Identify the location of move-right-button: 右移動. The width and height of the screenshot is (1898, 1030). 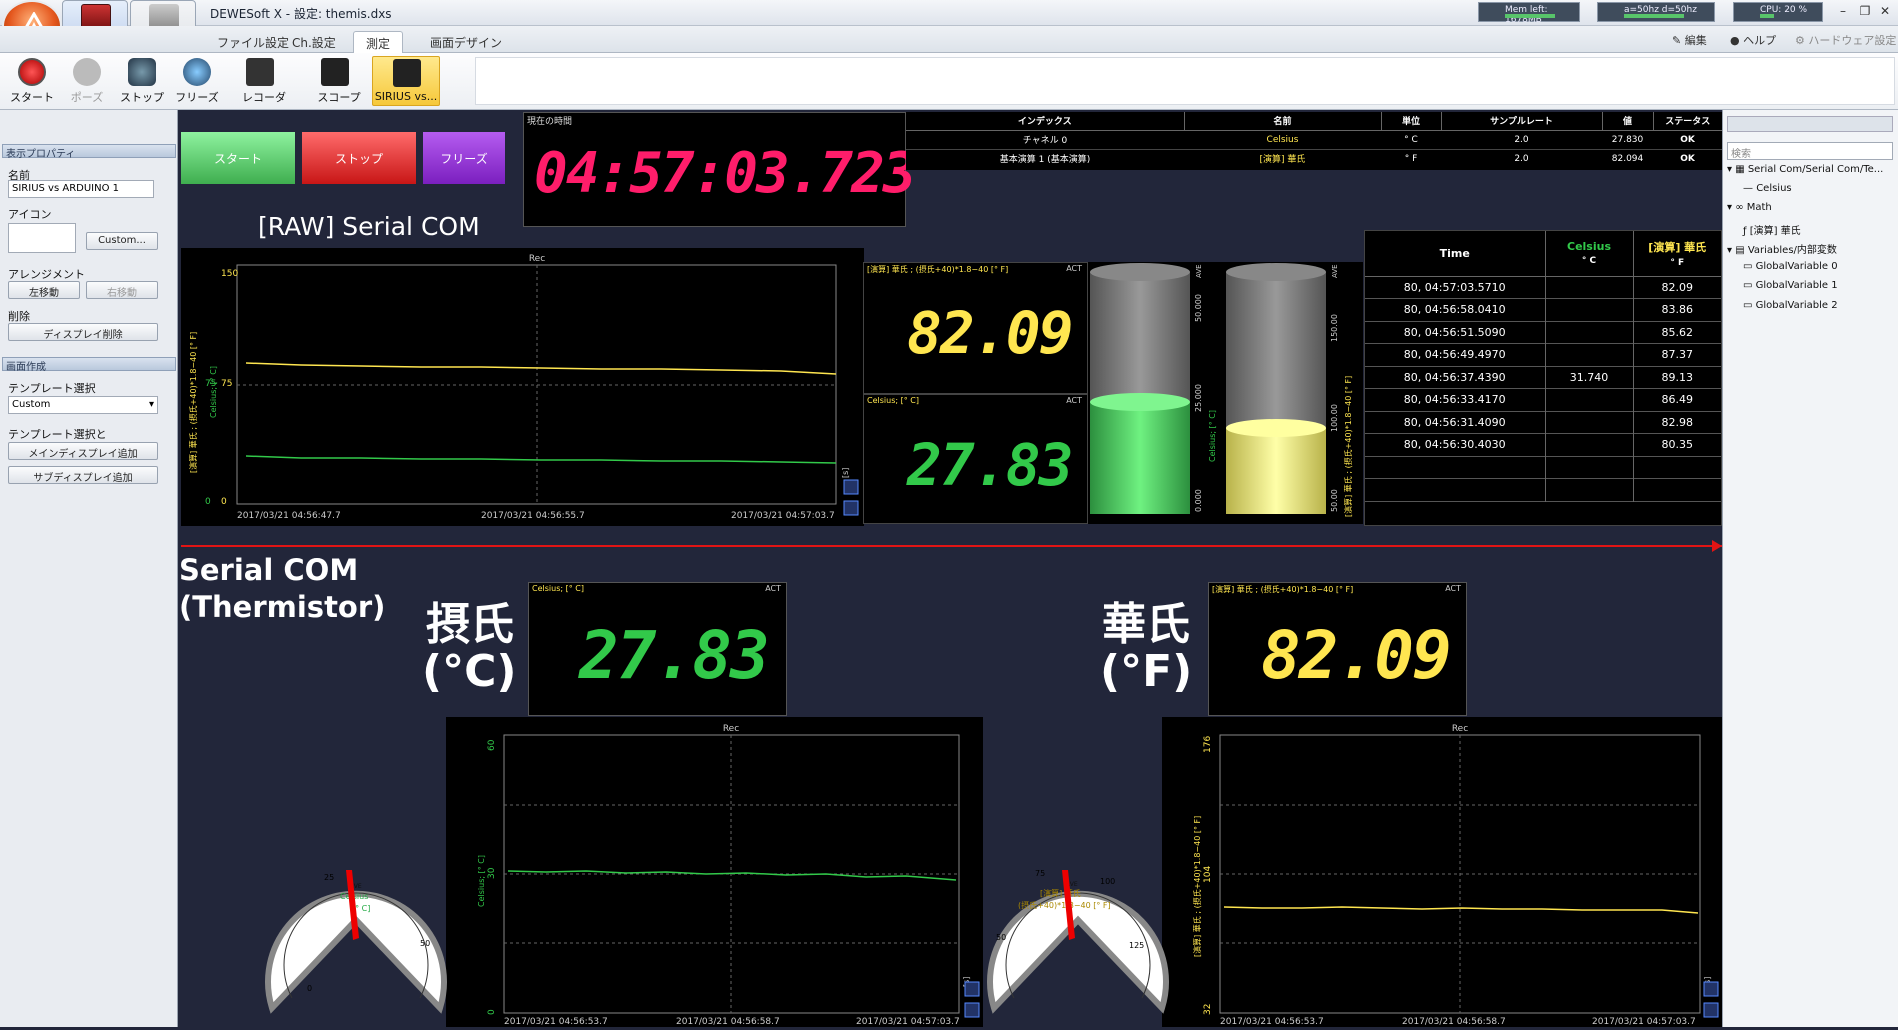
(122, 290).